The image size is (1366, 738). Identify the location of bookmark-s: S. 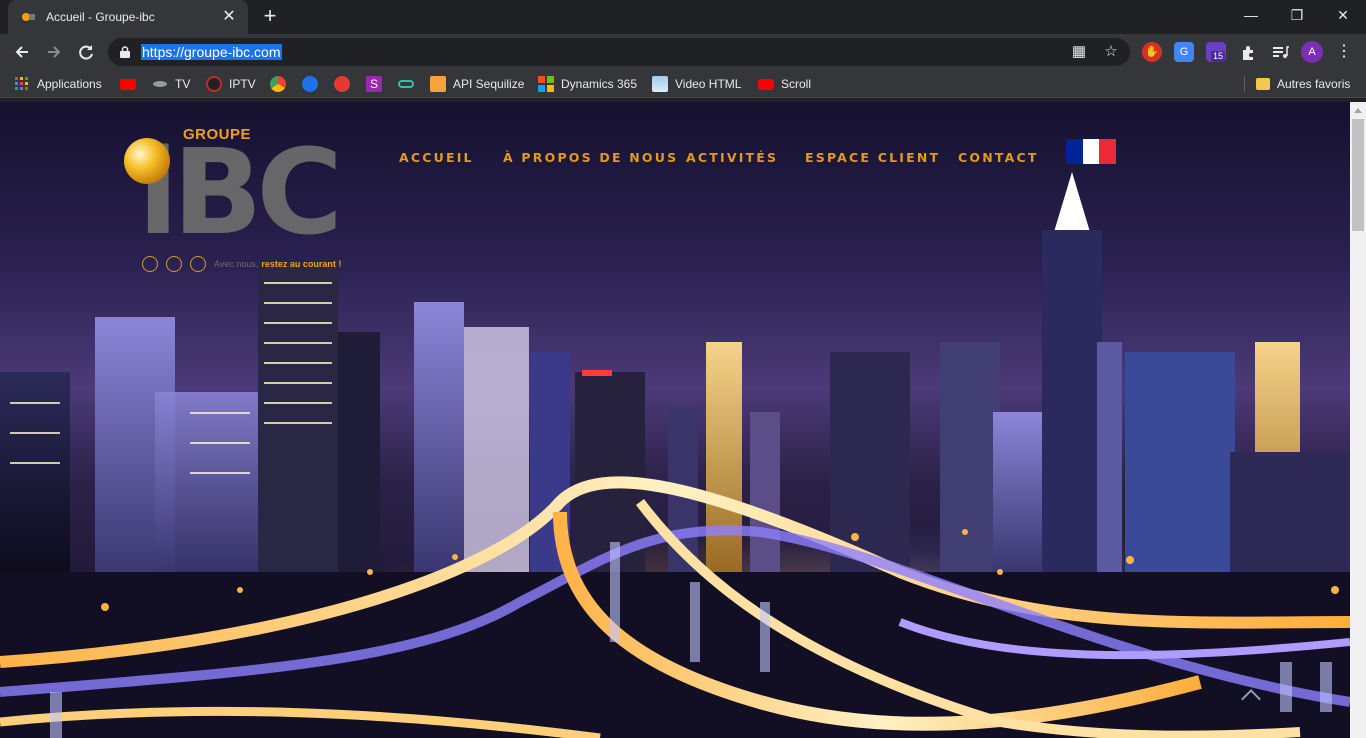
(377, 84).